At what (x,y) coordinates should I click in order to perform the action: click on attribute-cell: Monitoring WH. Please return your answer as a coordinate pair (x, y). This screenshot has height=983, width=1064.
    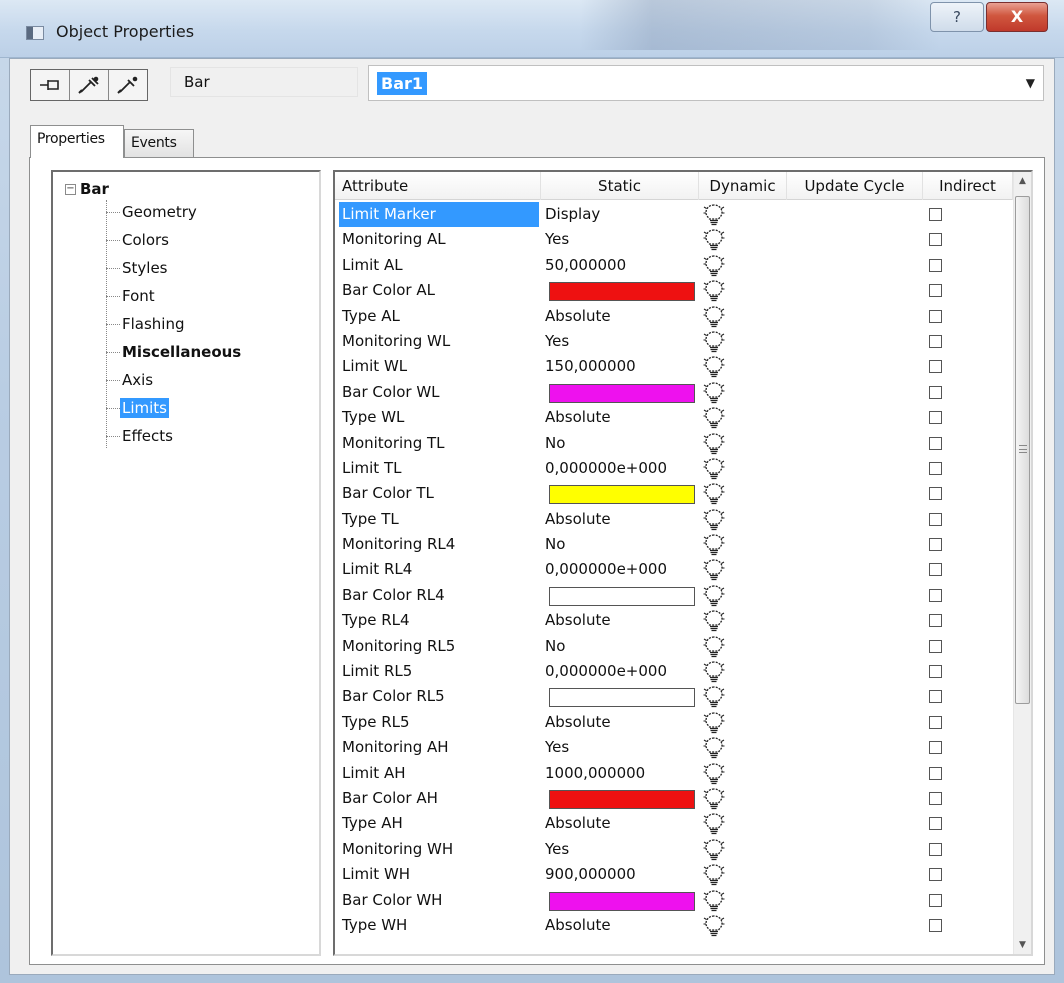
    Looking at the image, I should click on (439, 849).